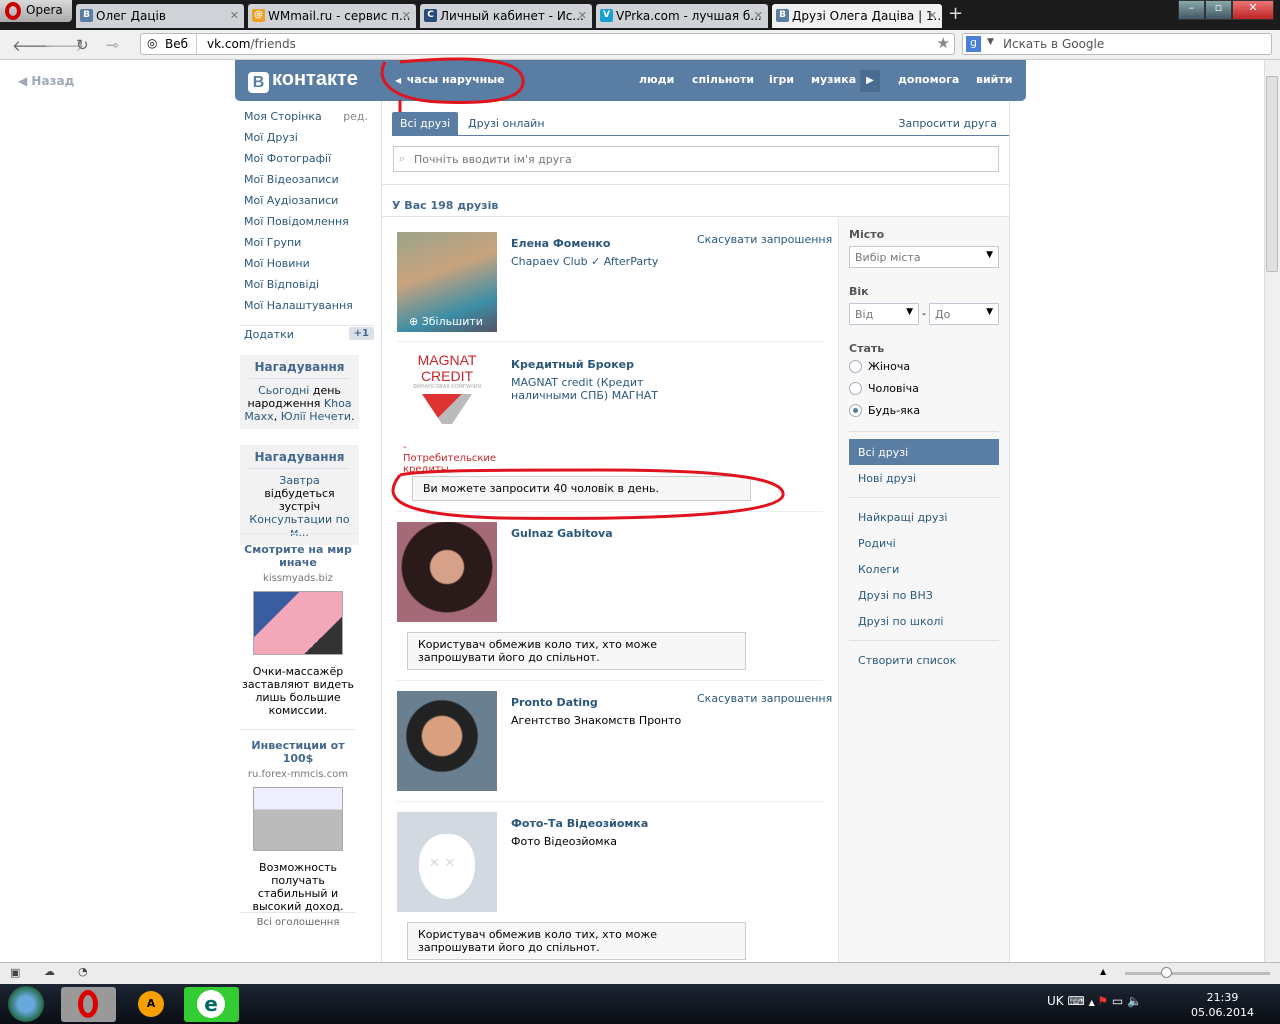 This screenshot has width=1280, height=1024. I want to click on zoom-slider, so click(1197, 972).